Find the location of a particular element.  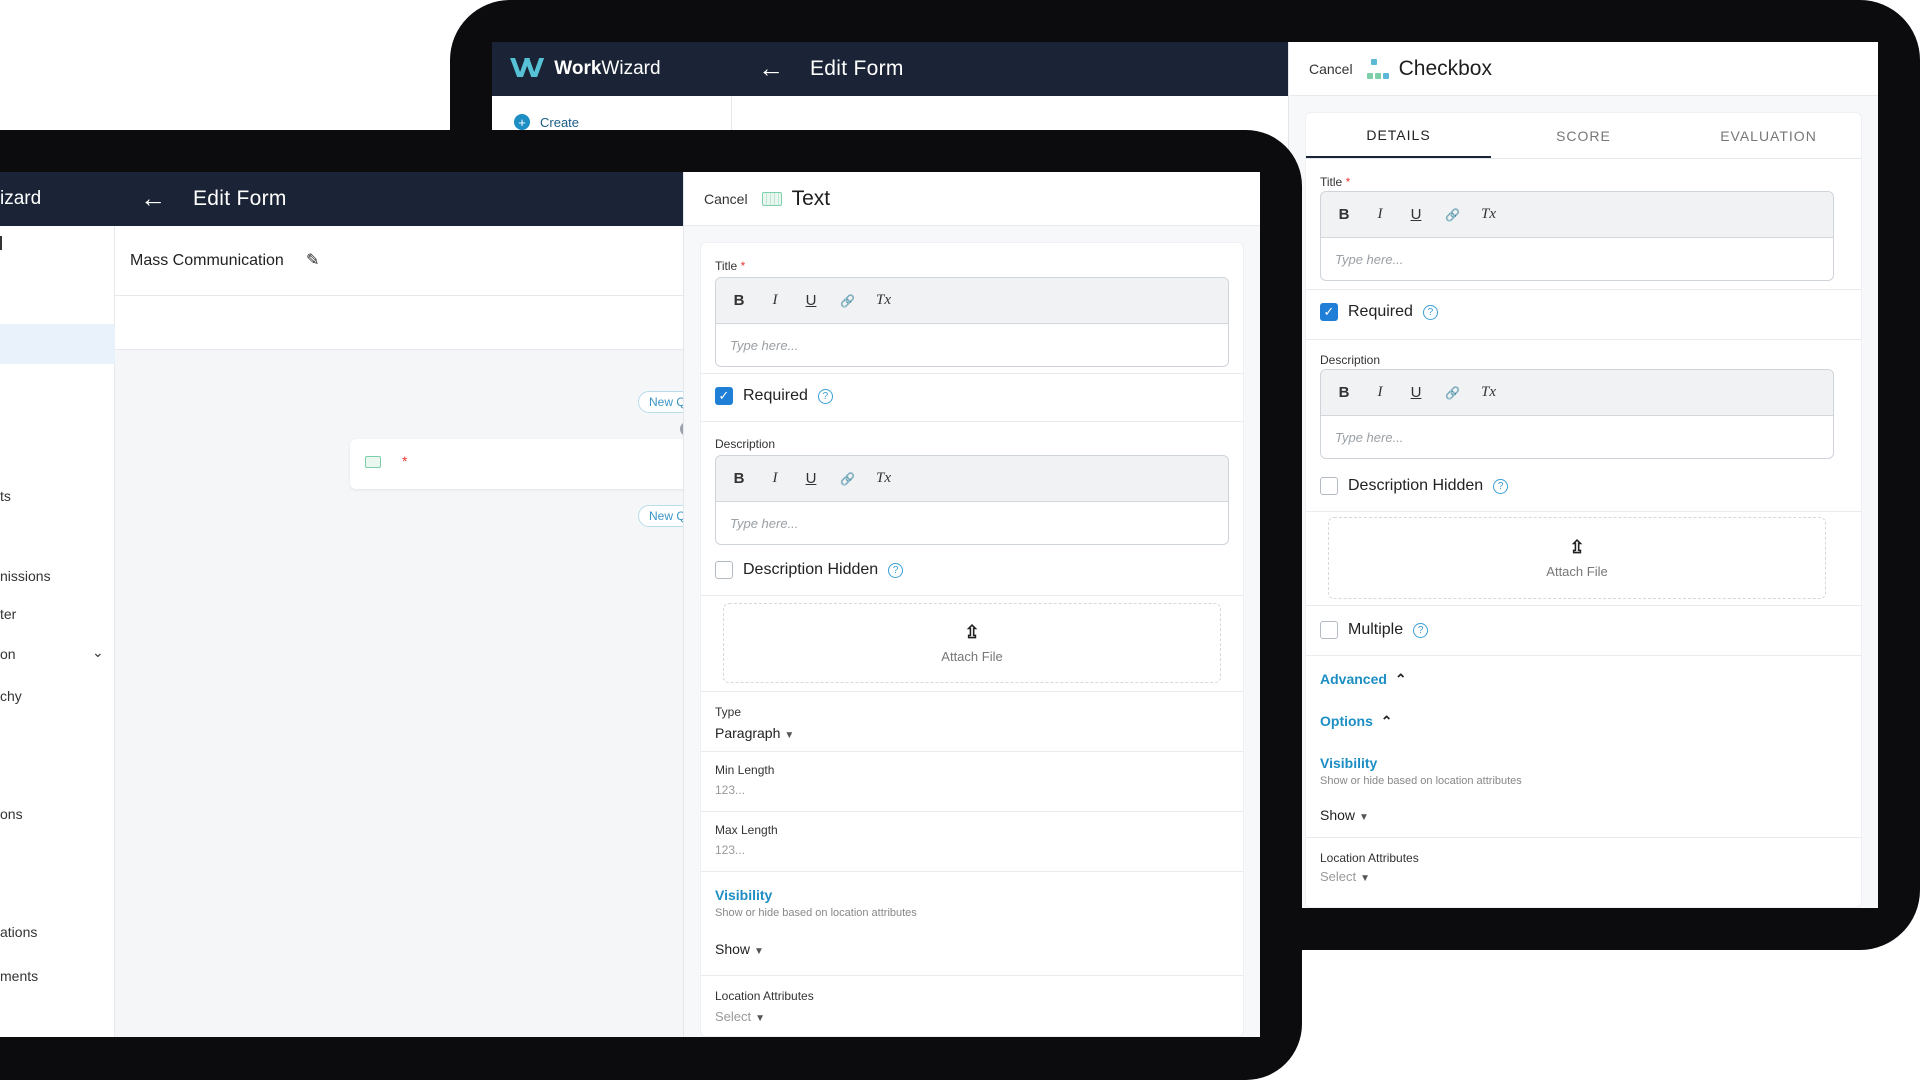

tab-details: DETAILS is located at coordinates (1398, 135).